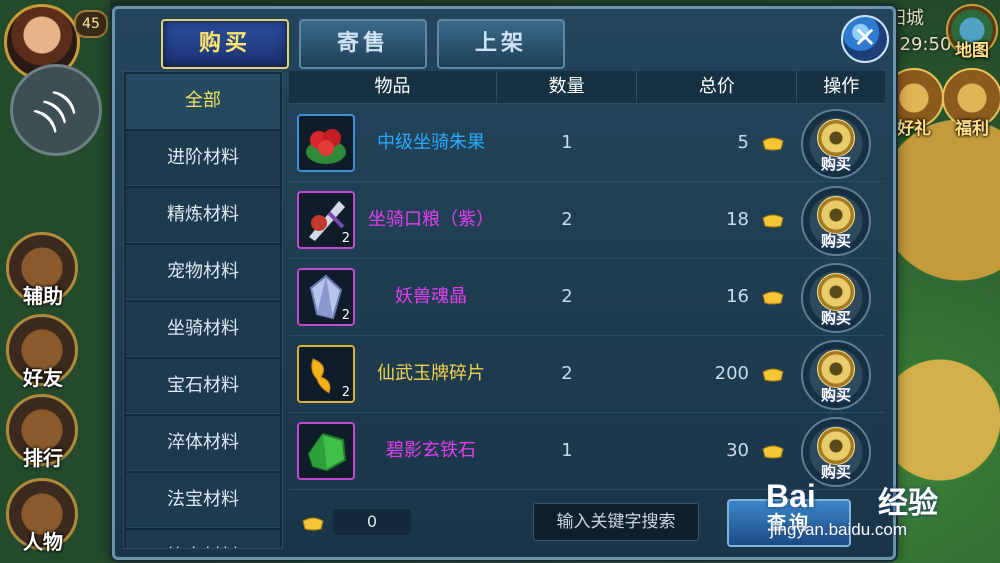 The image size is (1000, 563). I want to click on category-pet: 宠物材料, so click(203, 272).